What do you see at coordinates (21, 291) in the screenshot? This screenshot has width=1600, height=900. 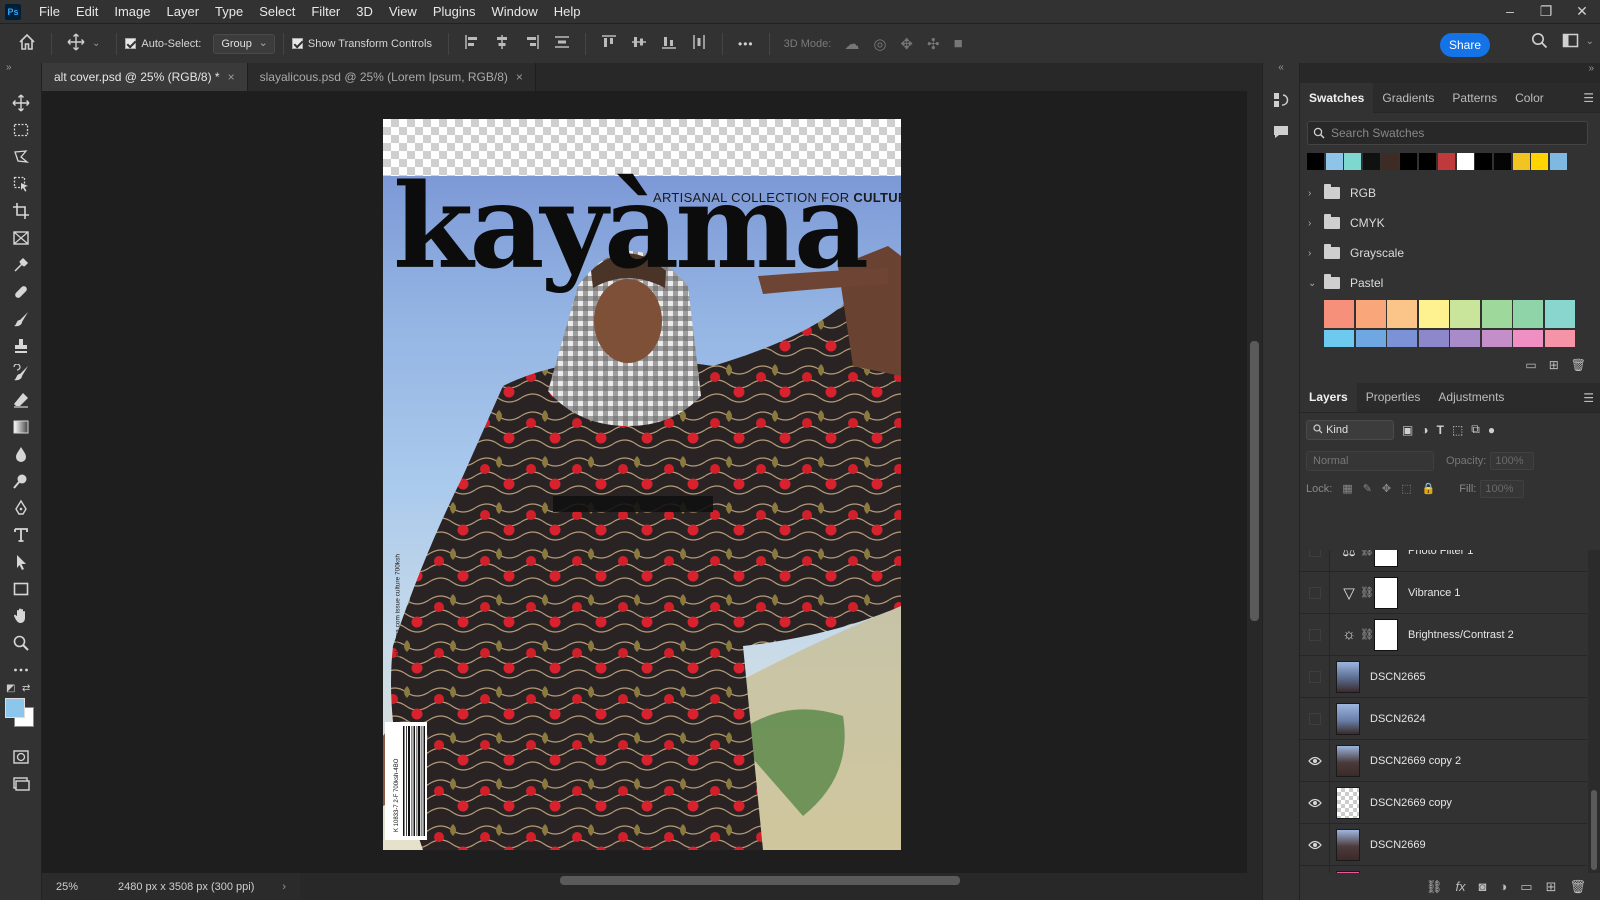 I see `healing-brush-tool` at bounding box center [21, 291].